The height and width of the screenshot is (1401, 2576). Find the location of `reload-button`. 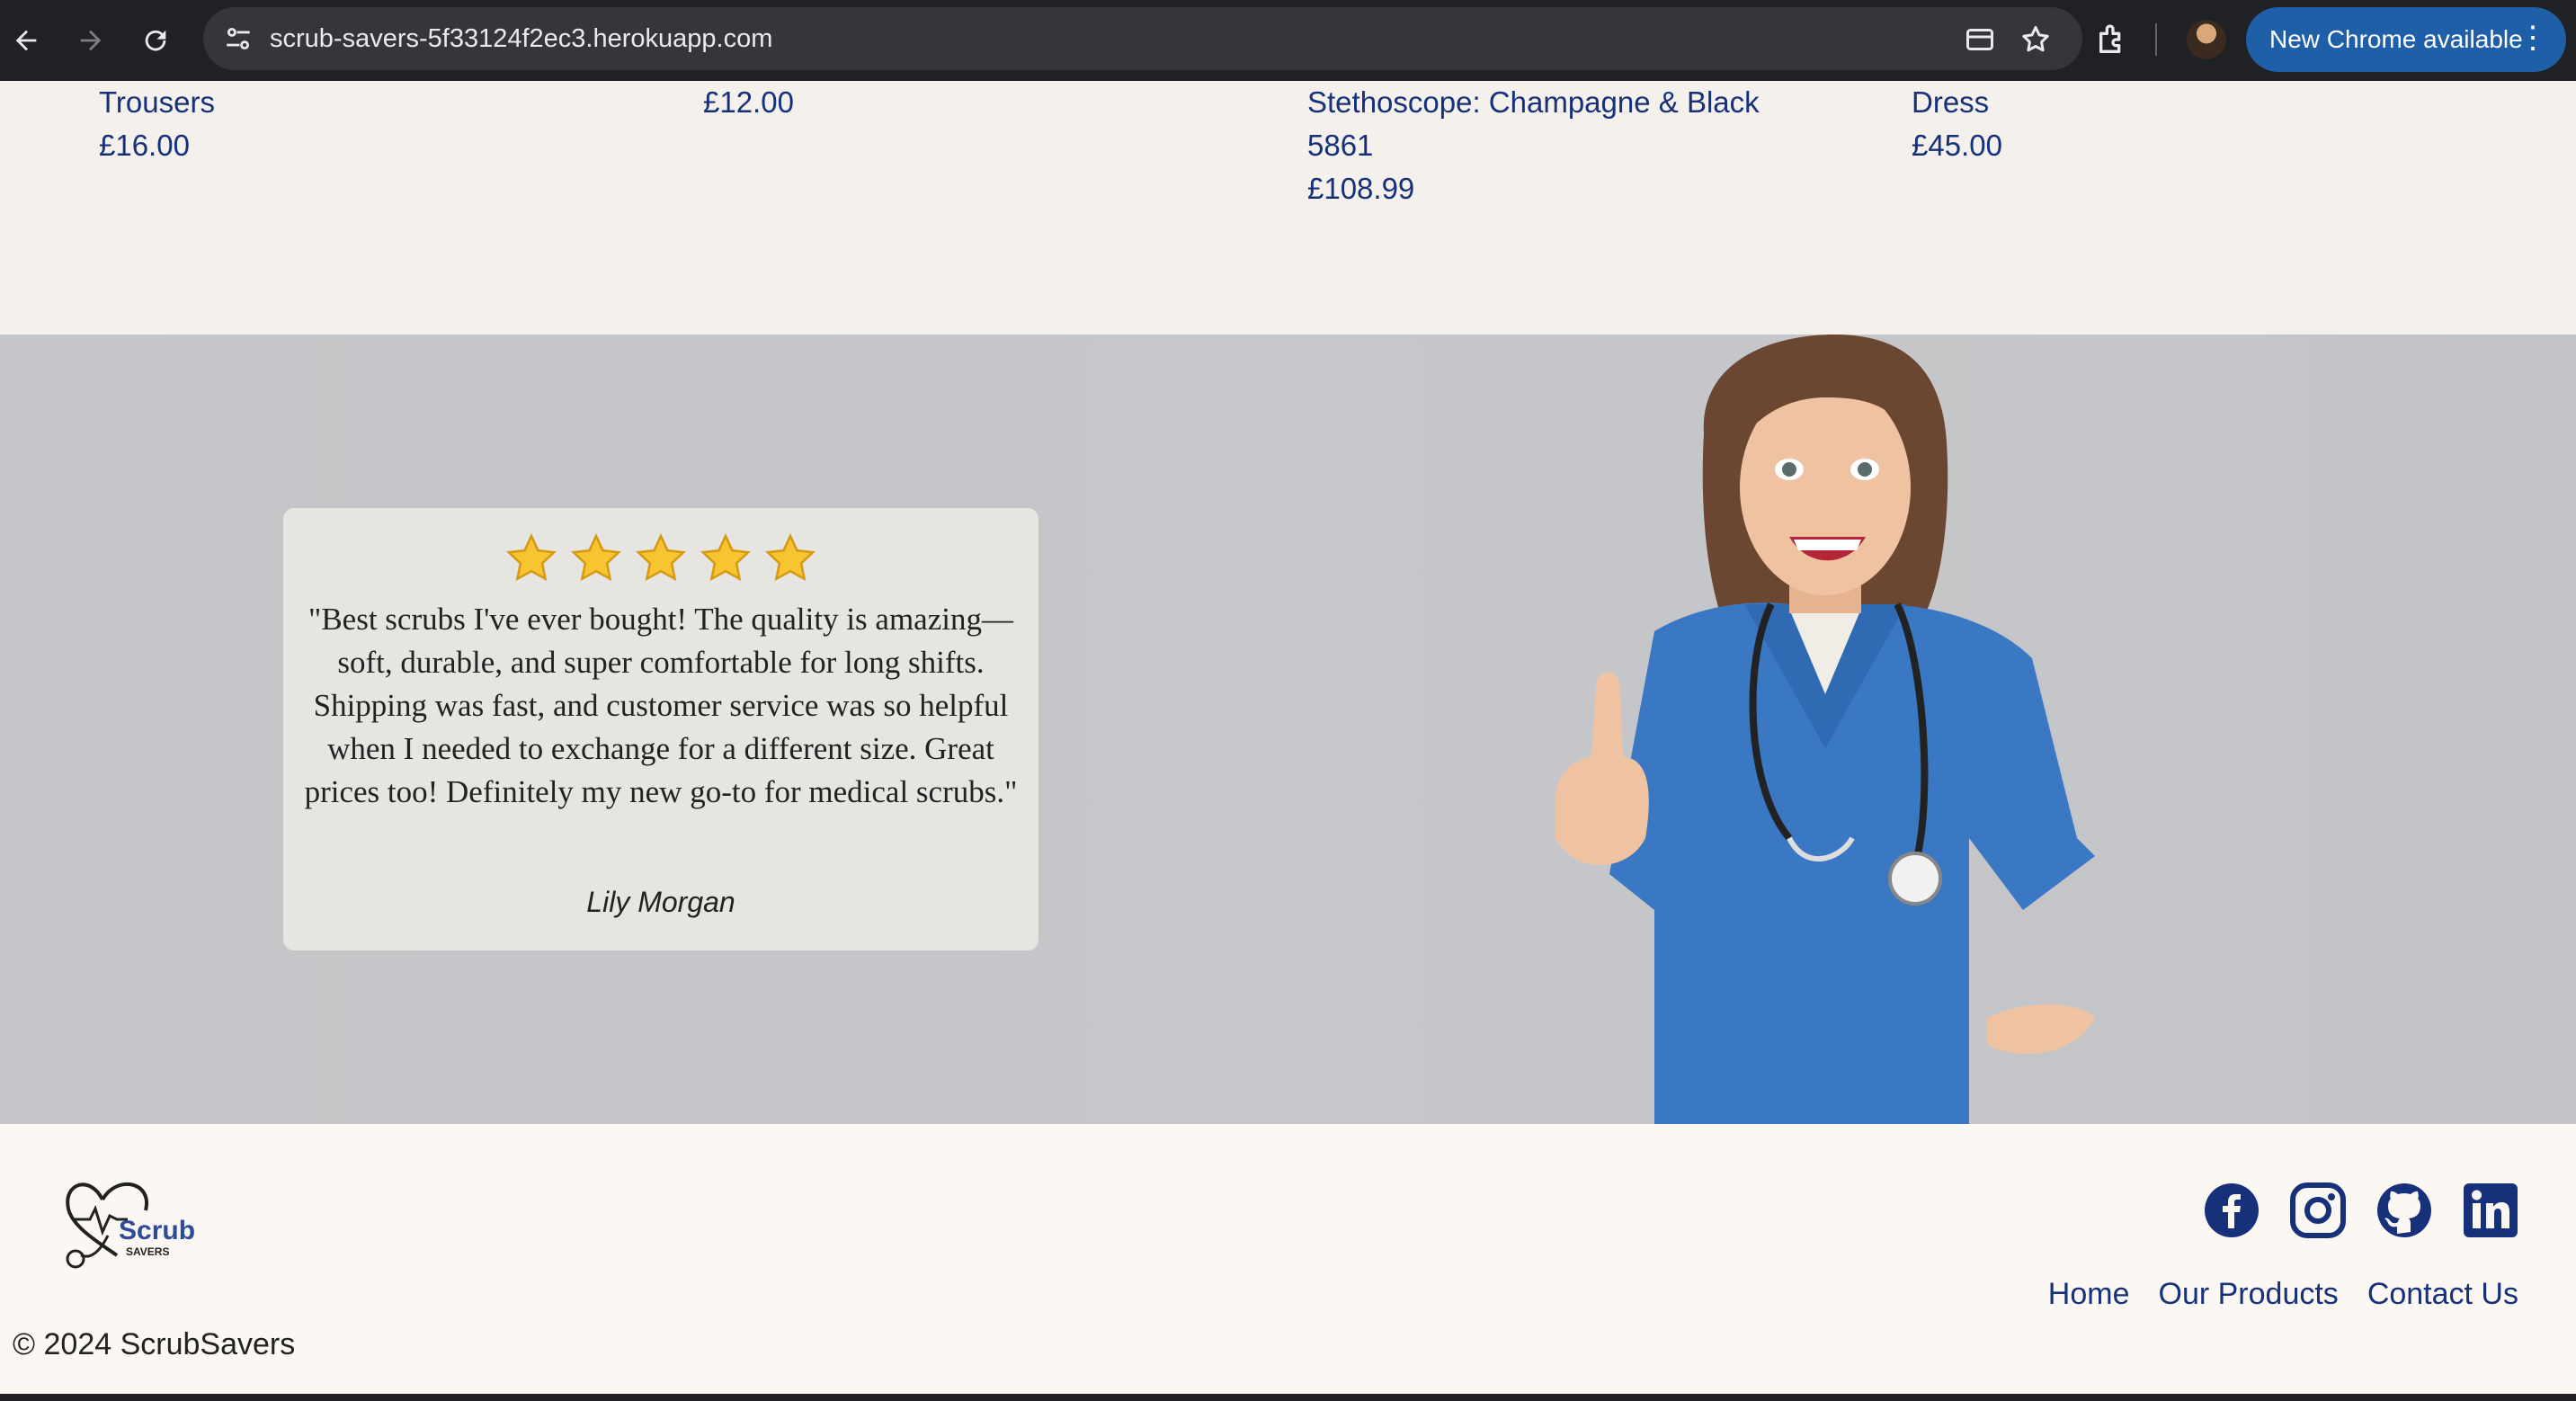

reload-button is located at coordinates (156, 41).